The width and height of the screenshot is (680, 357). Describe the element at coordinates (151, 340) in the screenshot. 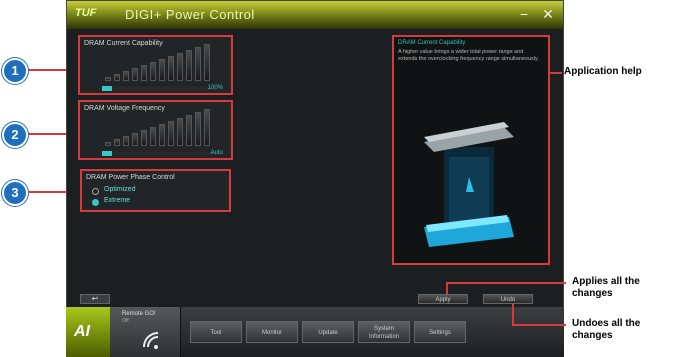

I see `wifi-icon` at that location.